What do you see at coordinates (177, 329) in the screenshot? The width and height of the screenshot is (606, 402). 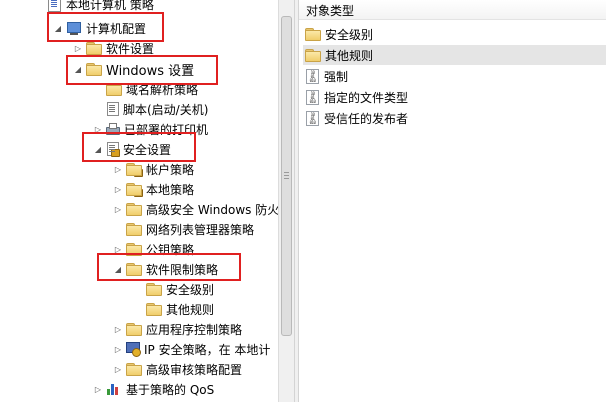 I see `tree-item-app-control: ▷ 应用程序控制策略` at bounding box center [177, 329].